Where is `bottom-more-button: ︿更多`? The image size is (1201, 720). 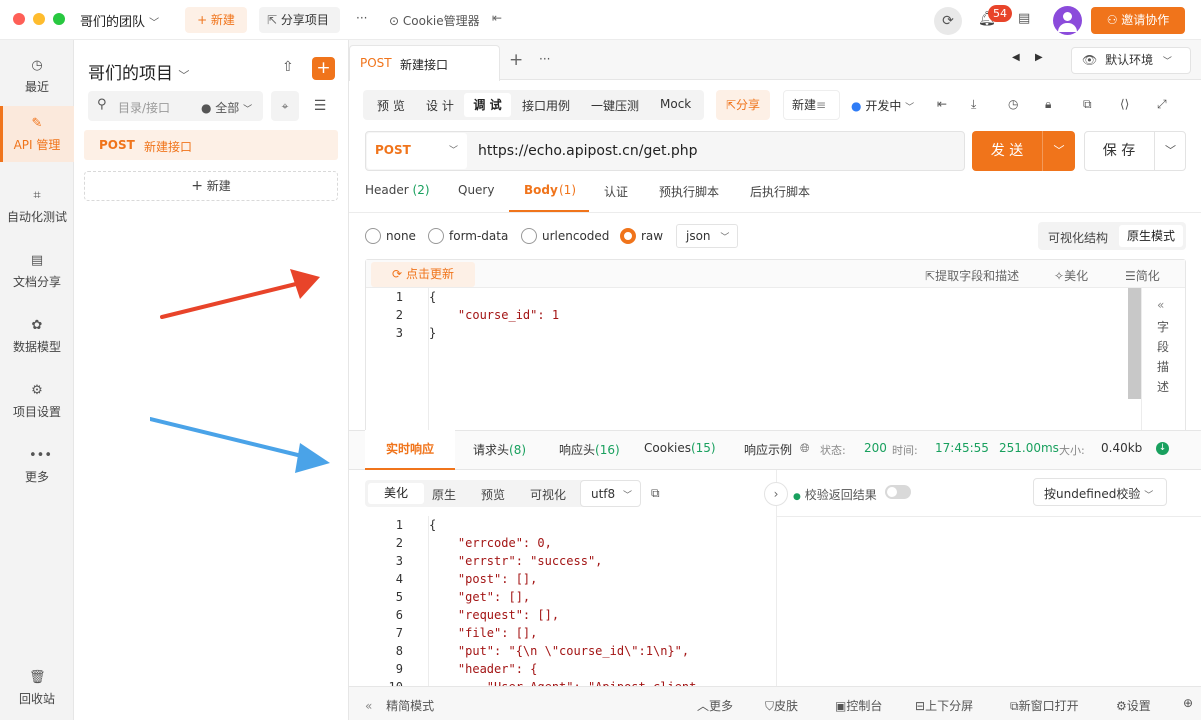
bottom-more-button: ︿更多 is located at coordinates (715, 705).